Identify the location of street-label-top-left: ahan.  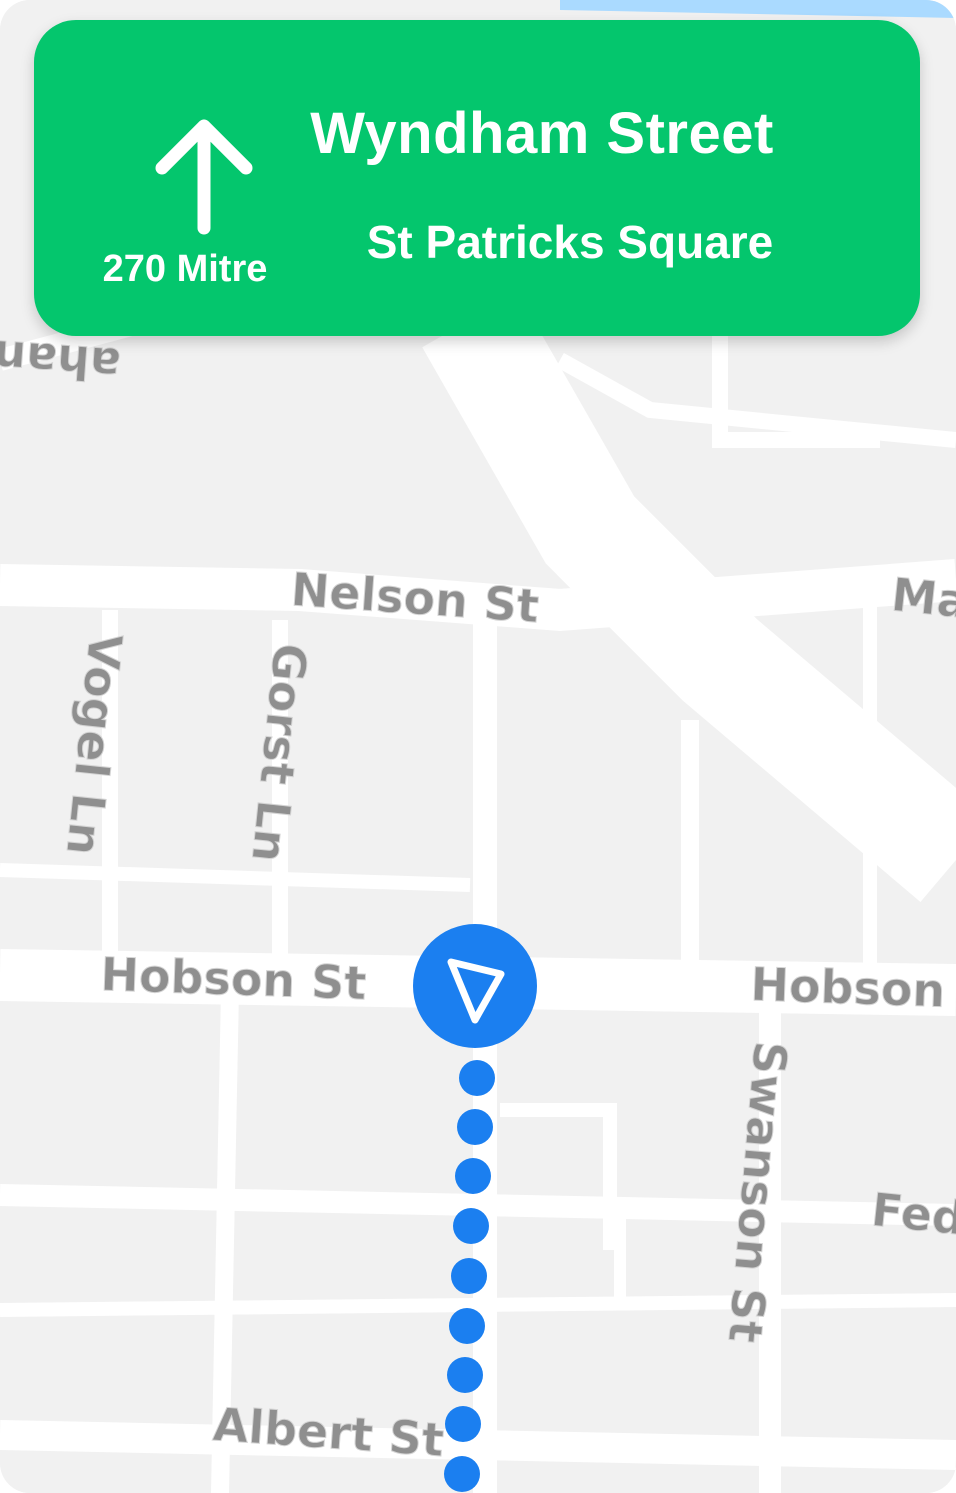
(61, 360).